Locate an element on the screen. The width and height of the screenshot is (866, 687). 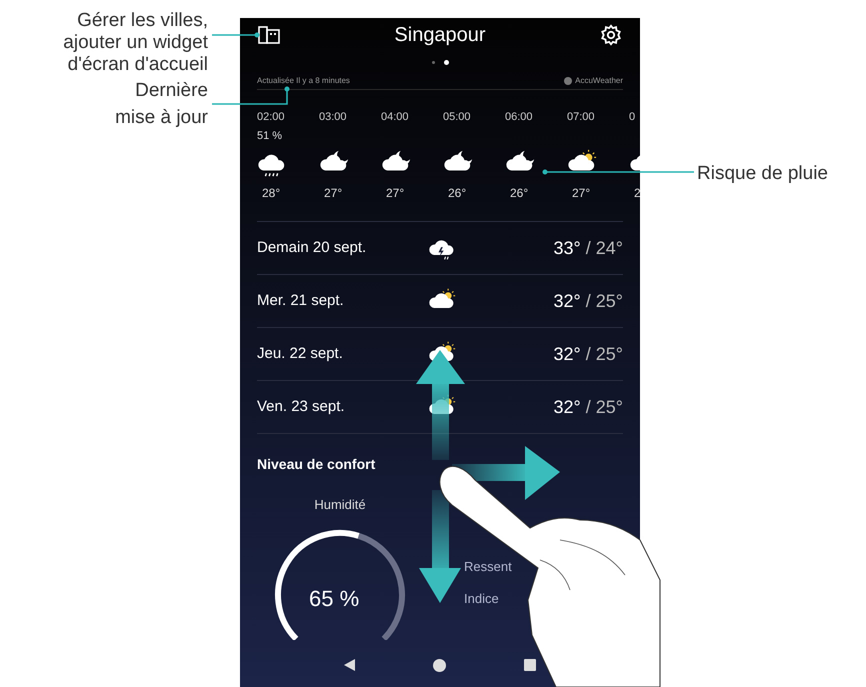
hour-temperature: 28° is located at coordinates (271, 193).